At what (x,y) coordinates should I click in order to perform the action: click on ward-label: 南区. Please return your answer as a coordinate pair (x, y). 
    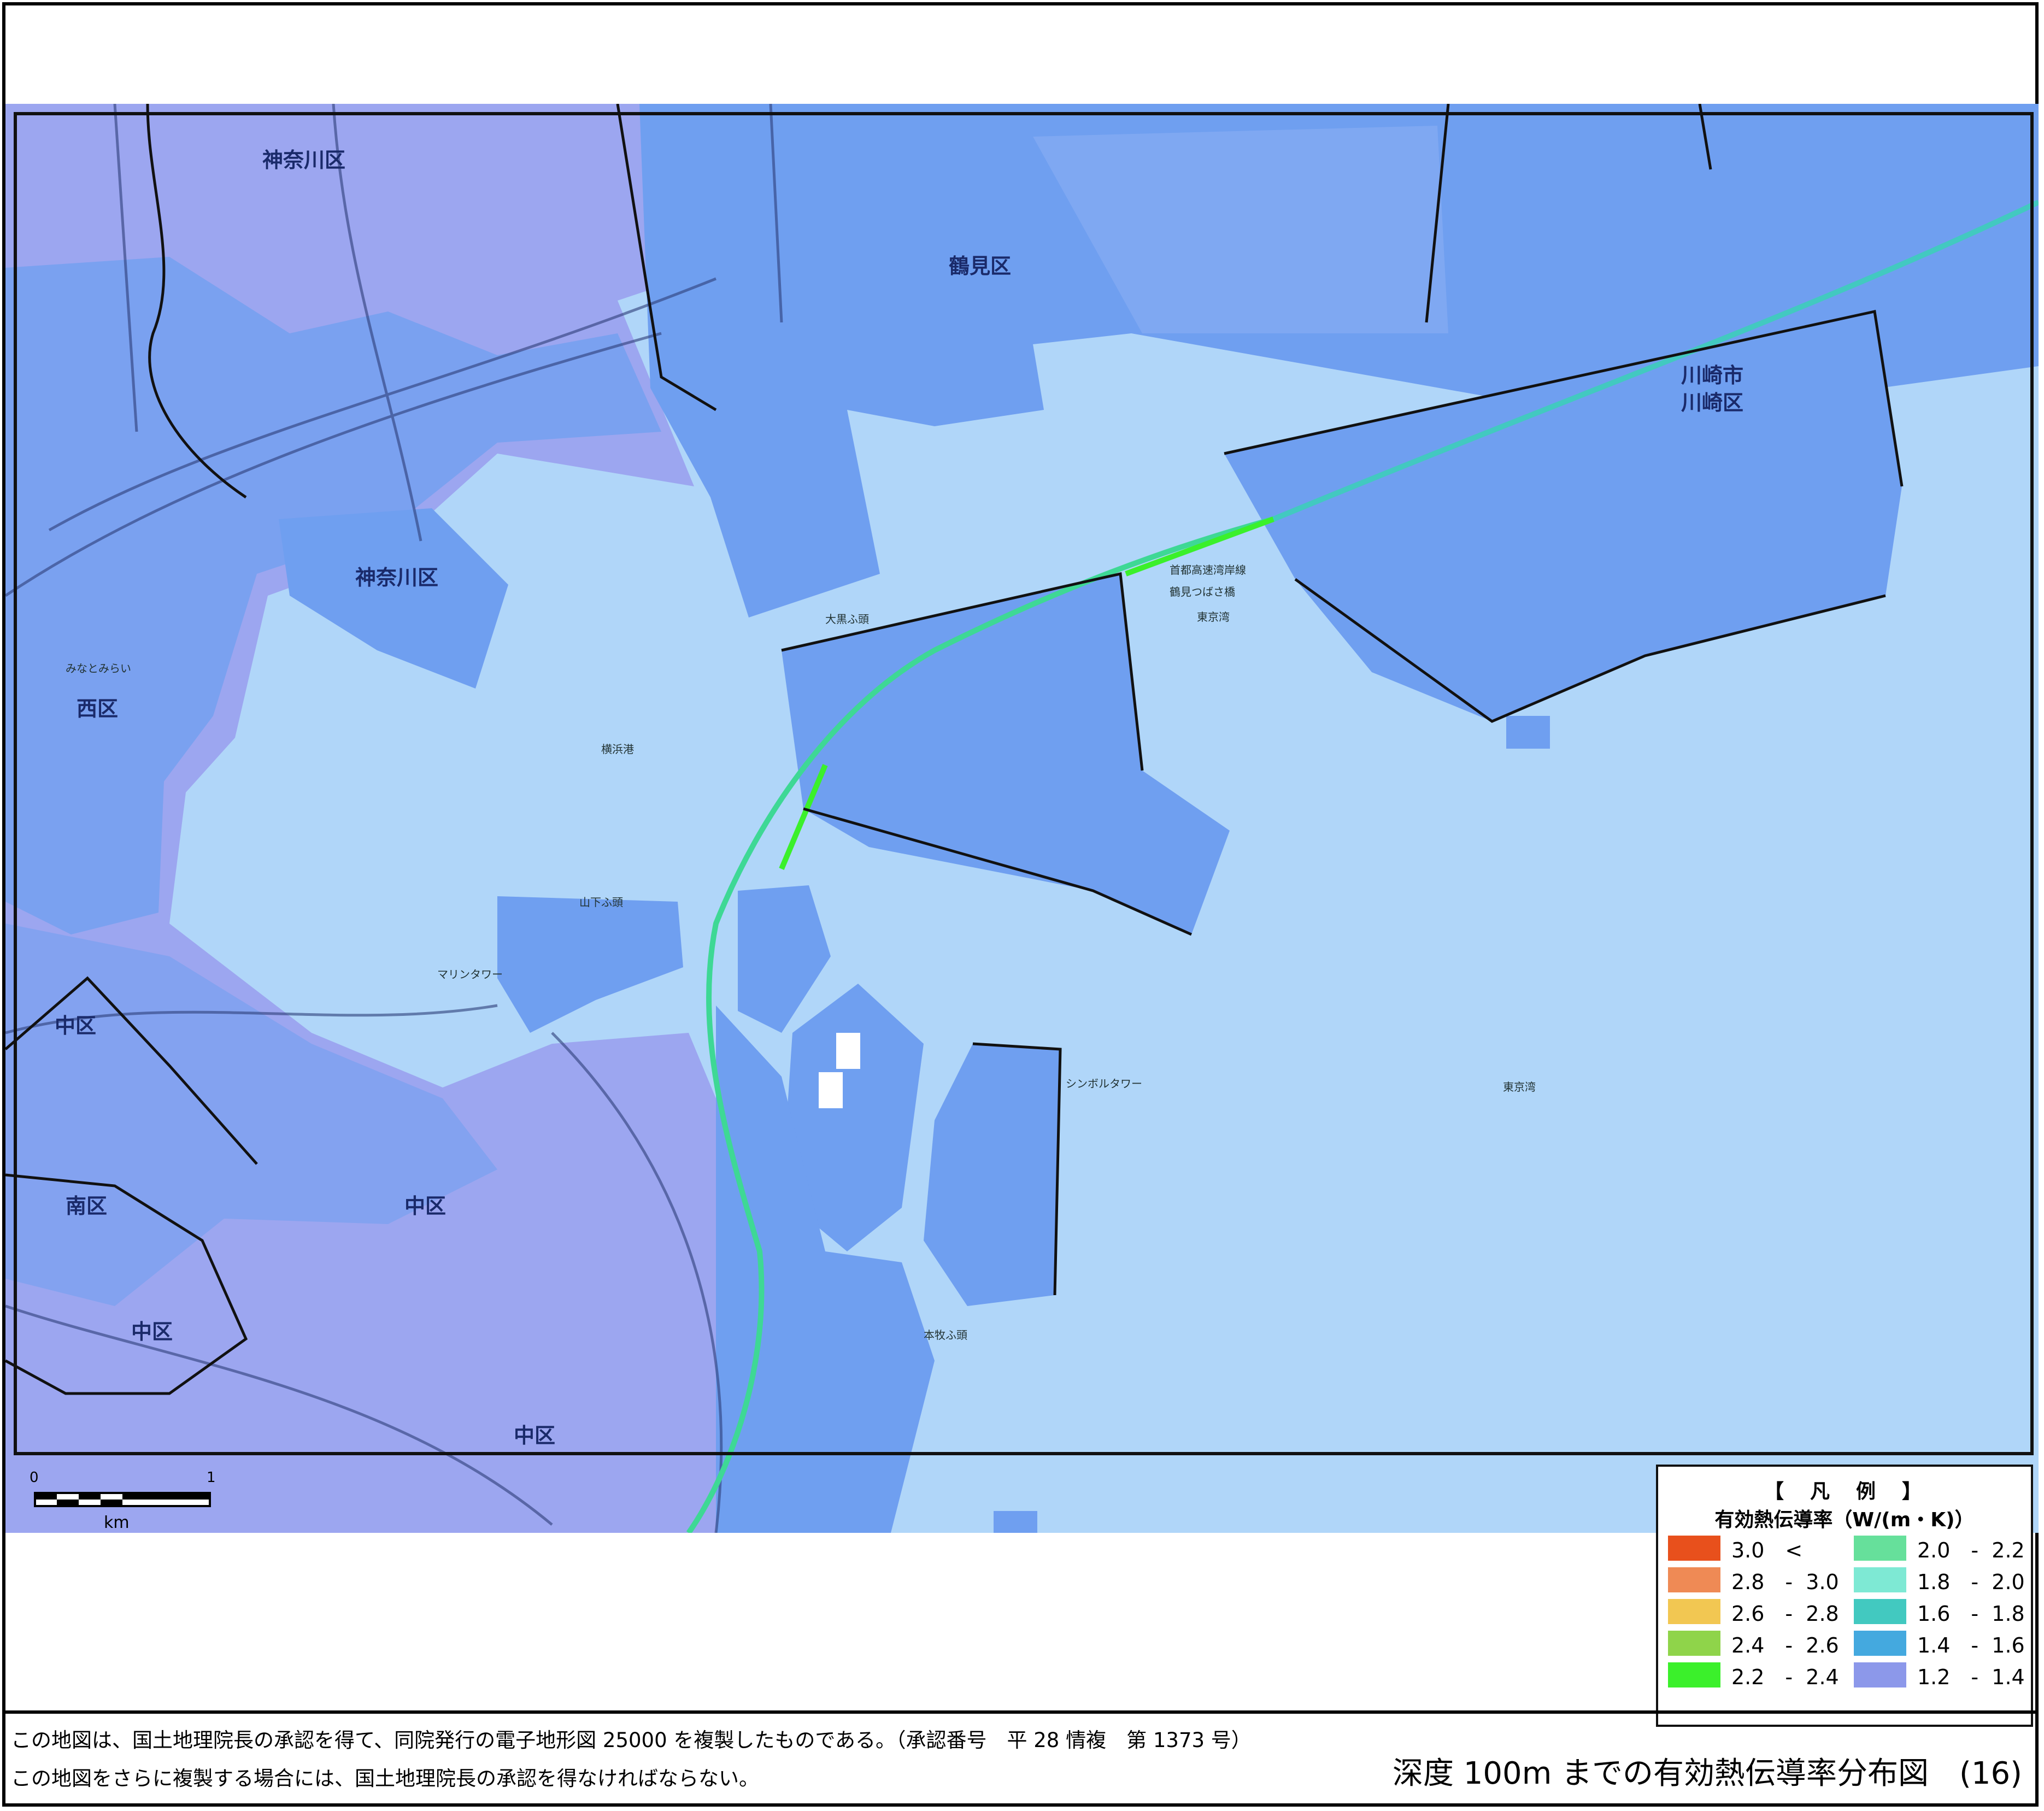
    Looking at the image, I should click on (86, 1206).